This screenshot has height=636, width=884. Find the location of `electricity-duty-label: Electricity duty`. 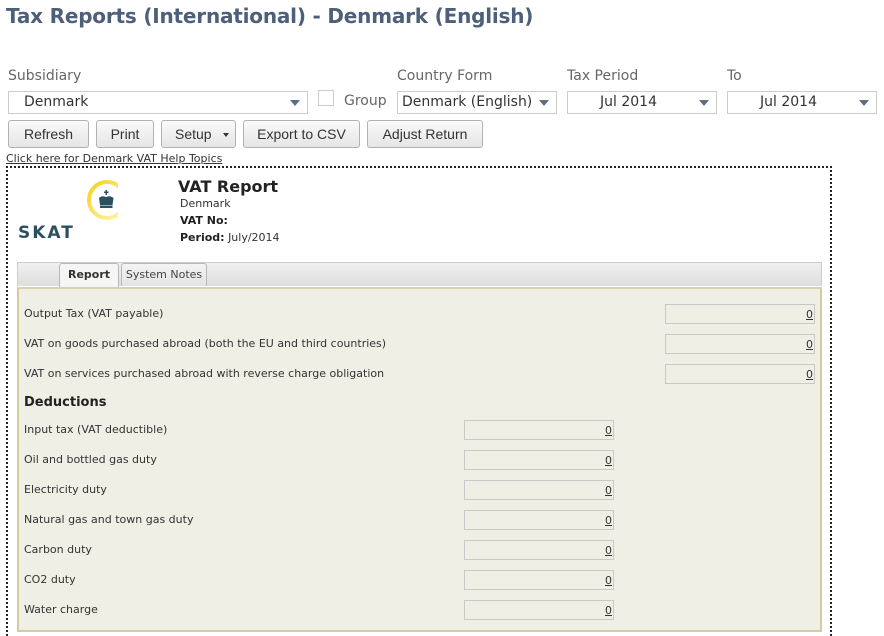

electricity-duty-label: Electricity duty is located at coordinates (65, 489).